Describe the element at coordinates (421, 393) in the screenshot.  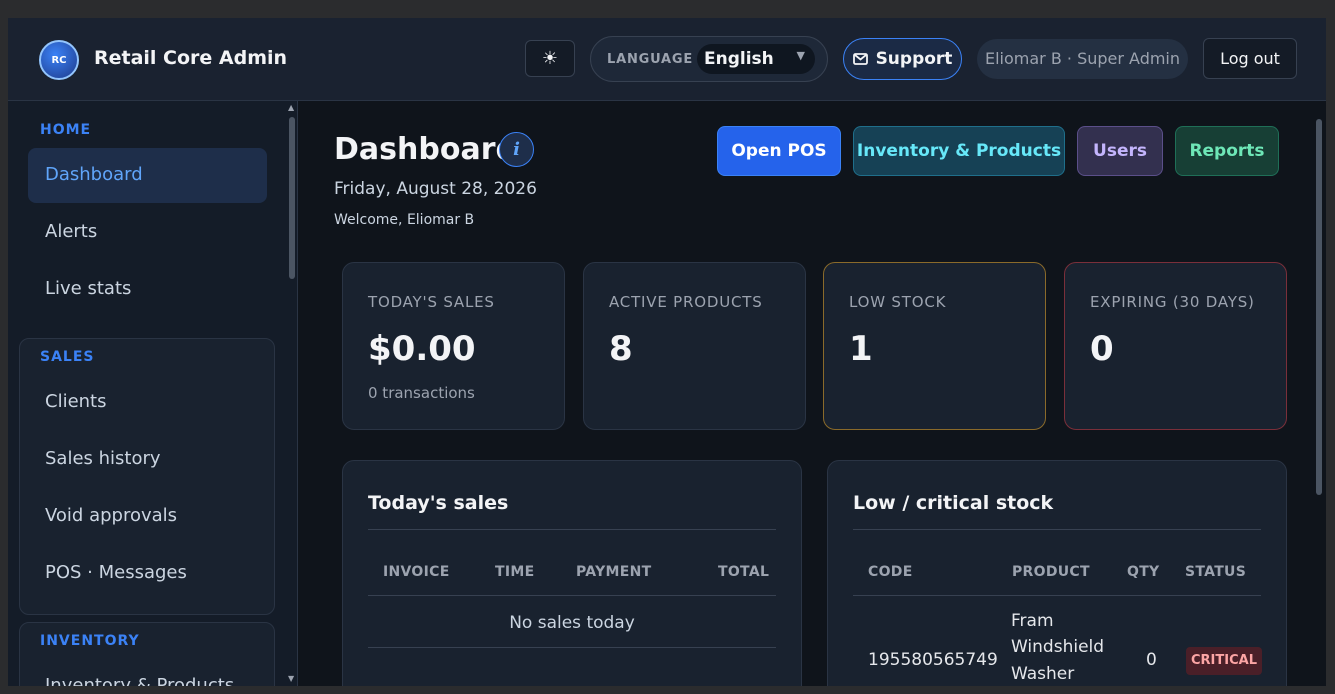
I see `stat-sub: 0 transactions` at that location.